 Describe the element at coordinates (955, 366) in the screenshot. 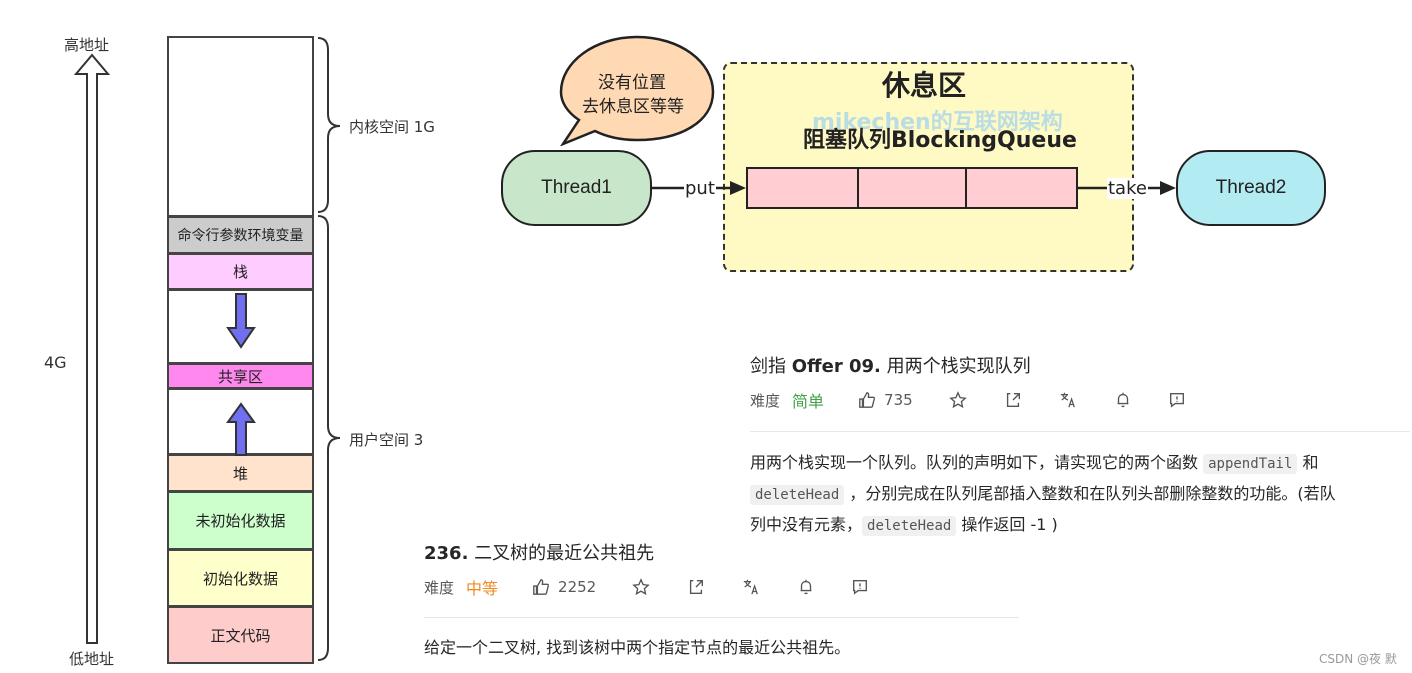

I see `problem1-title-text: 用两个栈实现队列` at that location.